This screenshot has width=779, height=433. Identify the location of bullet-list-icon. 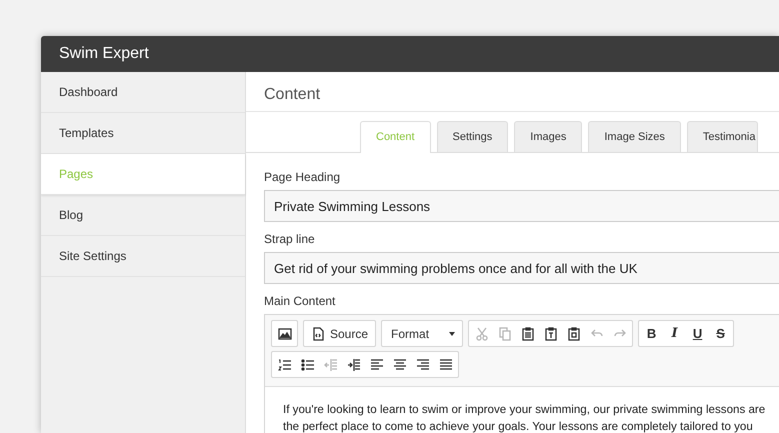
(307, 365).